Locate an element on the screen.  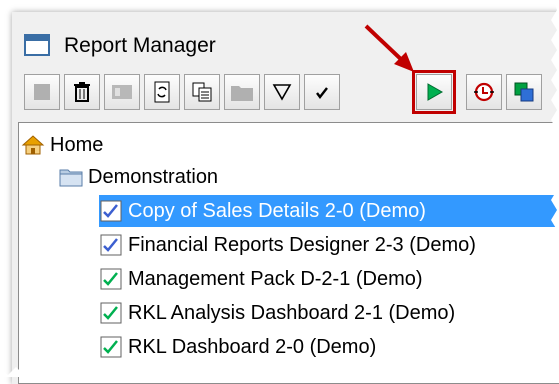
copy-button is located at coordinates (202, 92).